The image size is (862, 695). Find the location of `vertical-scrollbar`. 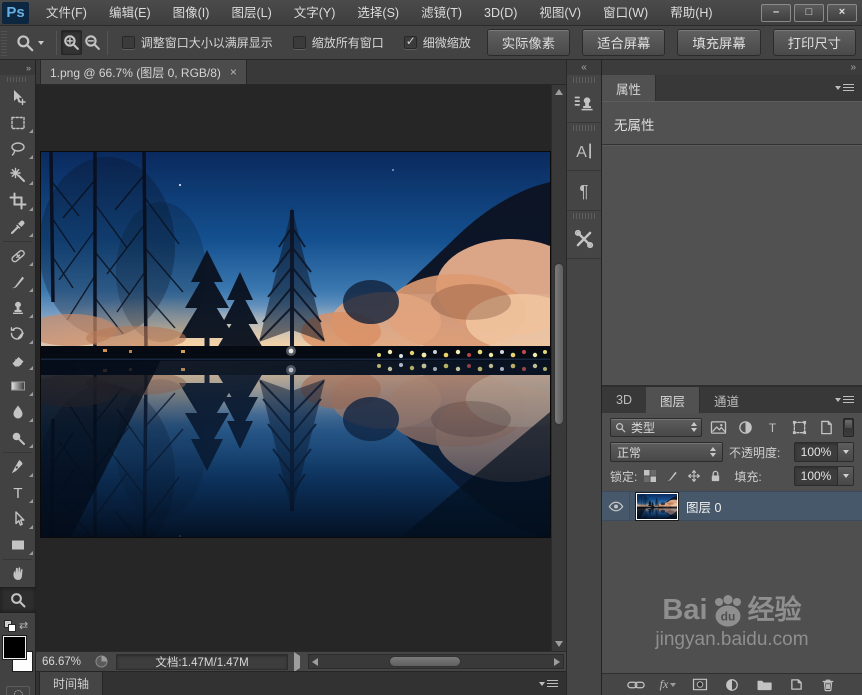

vertical-scrollbar is located at coordinates (558, 368).